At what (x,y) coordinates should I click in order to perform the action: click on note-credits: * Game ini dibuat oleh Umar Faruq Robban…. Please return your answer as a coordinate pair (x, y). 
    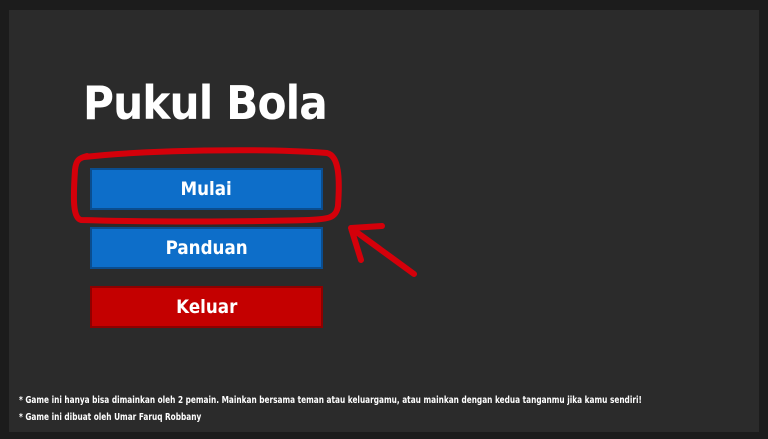
    Looking at the image, I should click on (110, 417).